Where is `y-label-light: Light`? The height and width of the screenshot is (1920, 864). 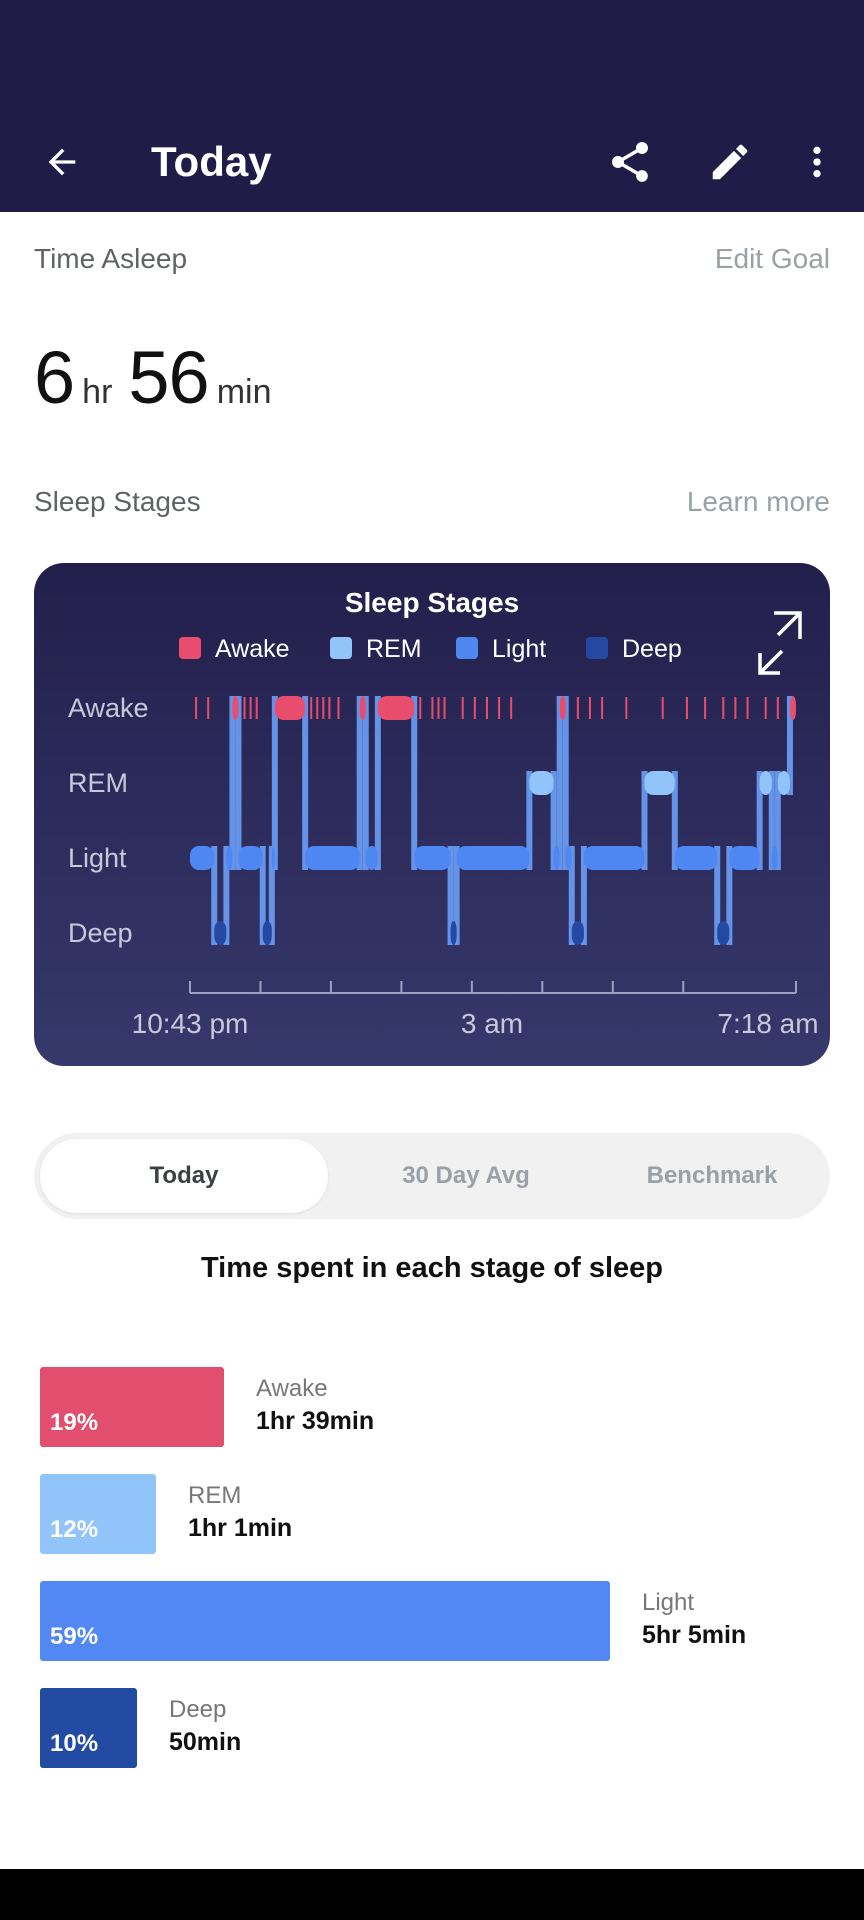
y-label-light: Light is located at coordinates (97, 858).